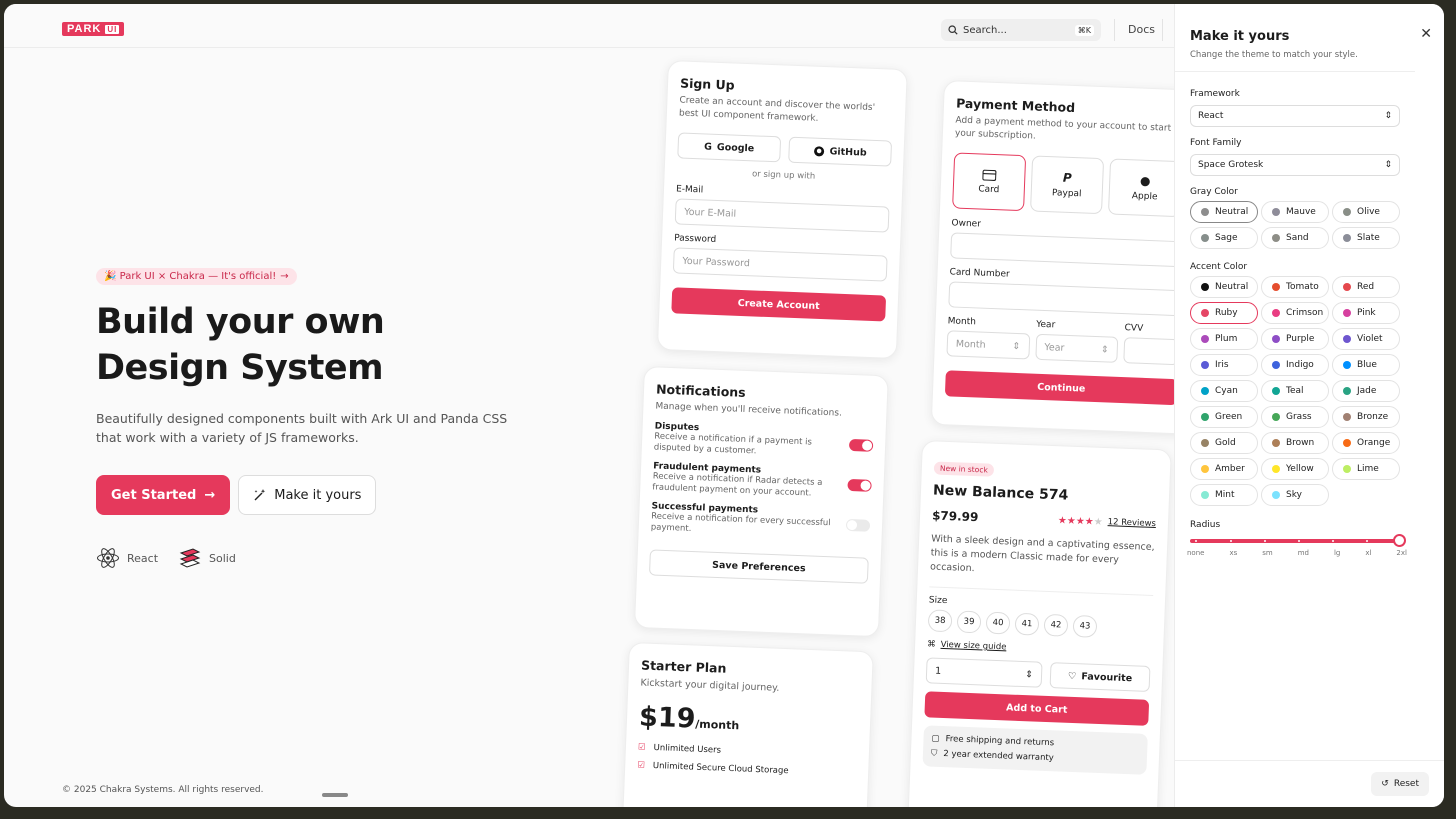 The width and height of the screenshot is (1456, 819). Describe the element at coordinates (1295, 71) in the screenshot. I see `divider` at that location.